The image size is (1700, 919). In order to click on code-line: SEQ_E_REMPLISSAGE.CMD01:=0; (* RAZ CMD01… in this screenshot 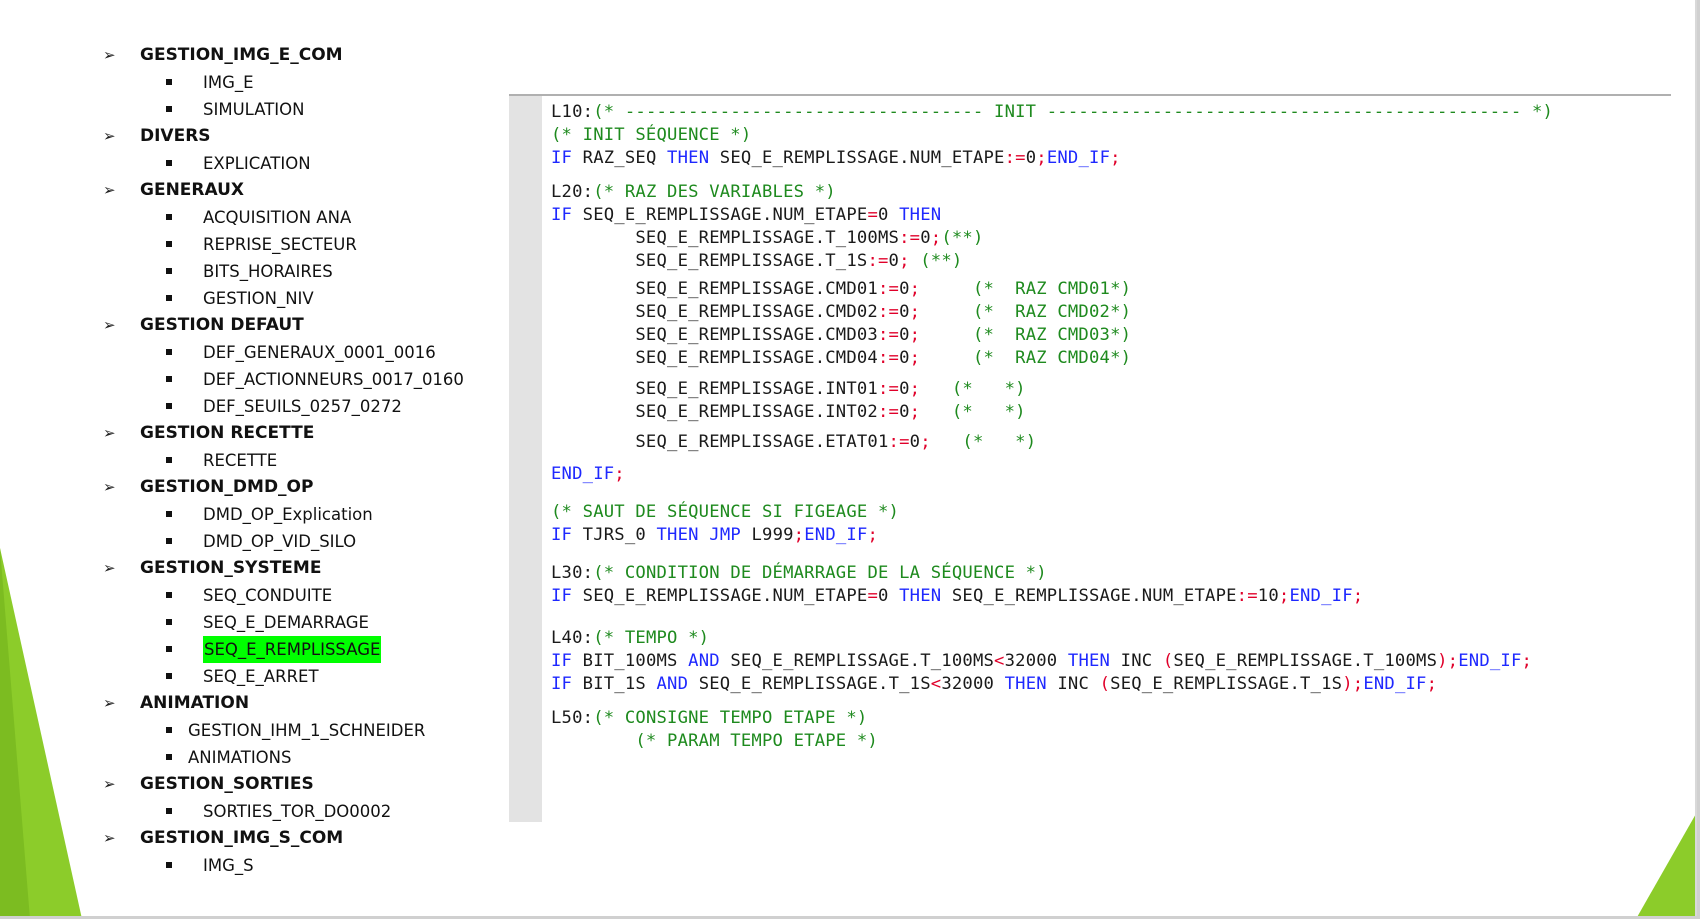, I will do `click(841, 289)`.